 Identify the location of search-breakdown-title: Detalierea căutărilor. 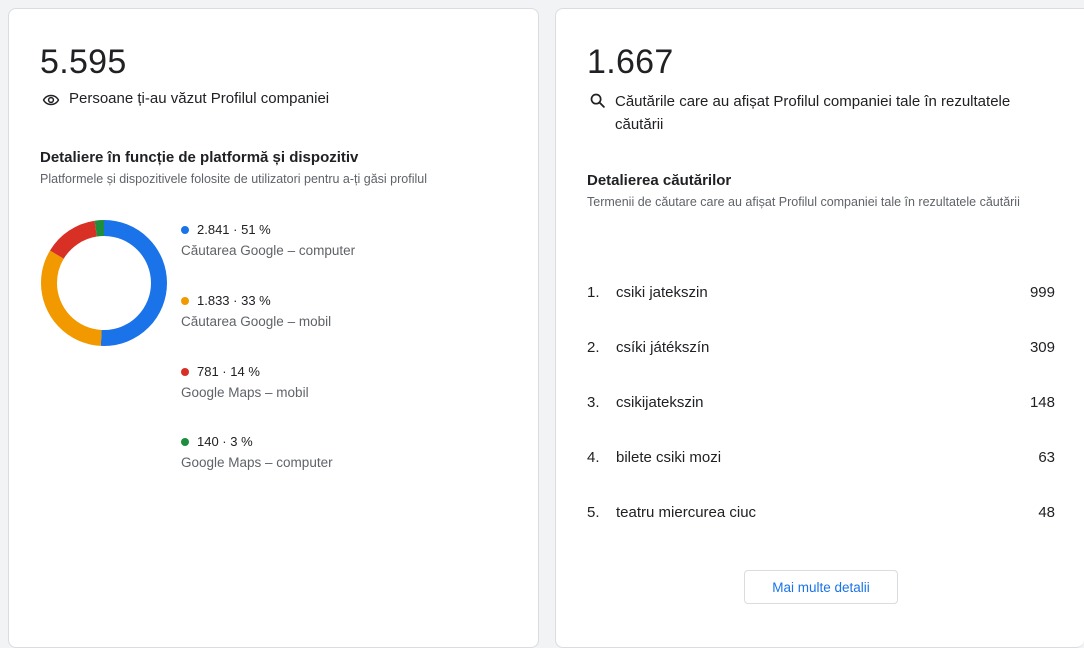
(659, 180).